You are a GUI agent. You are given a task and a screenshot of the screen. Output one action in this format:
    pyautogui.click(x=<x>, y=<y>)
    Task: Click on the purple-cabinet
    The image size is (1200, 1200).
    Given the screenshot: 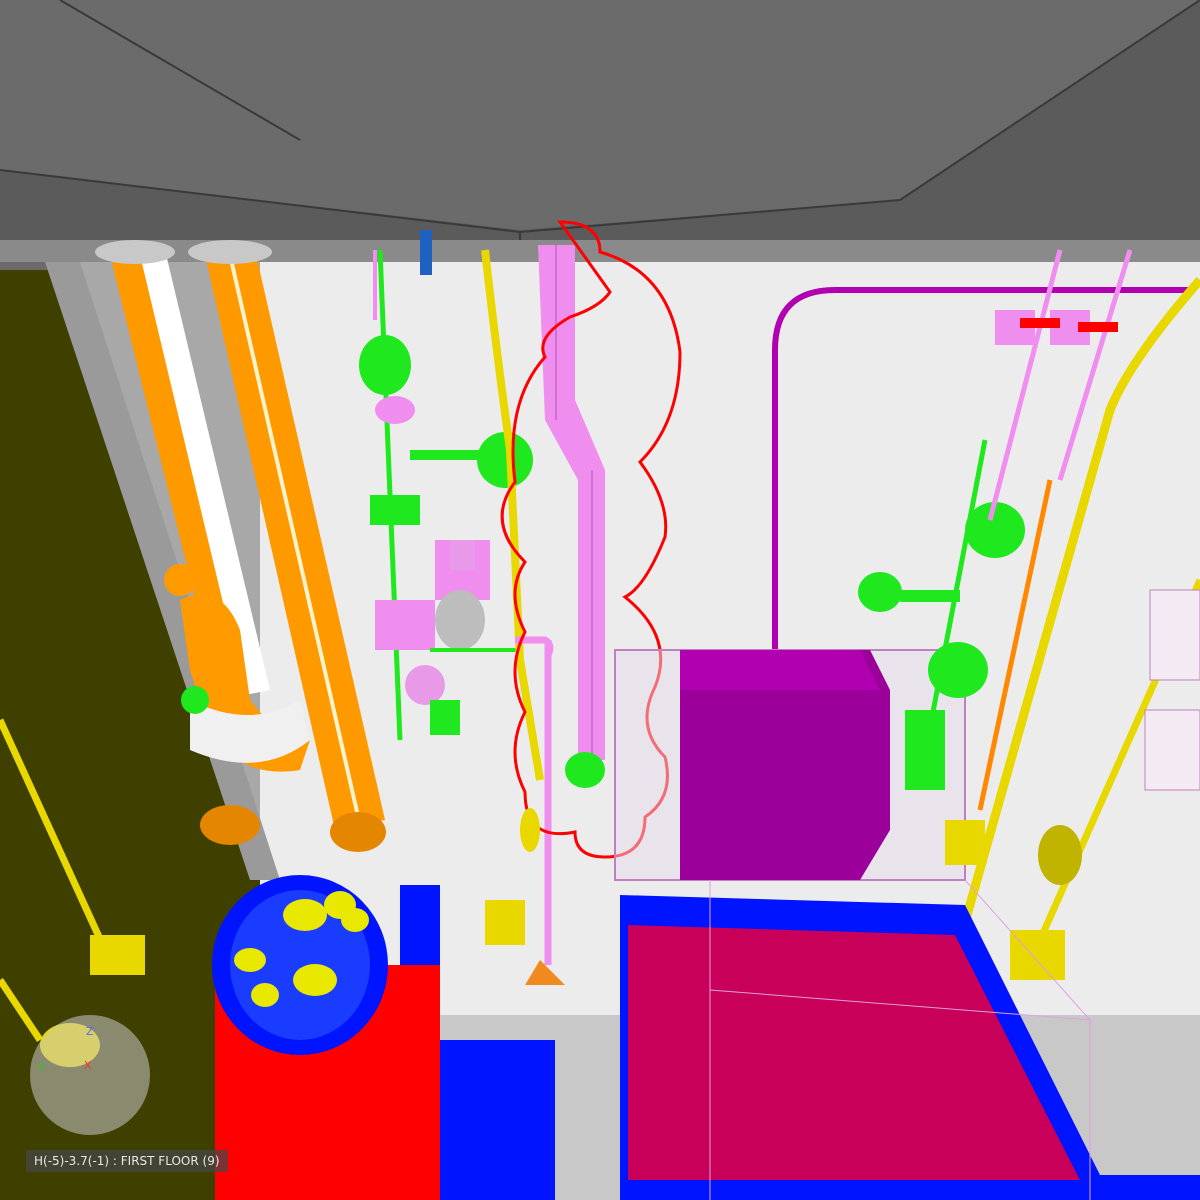 What is the action you would take?
    pyautogui.click(x=785, y=765)
    